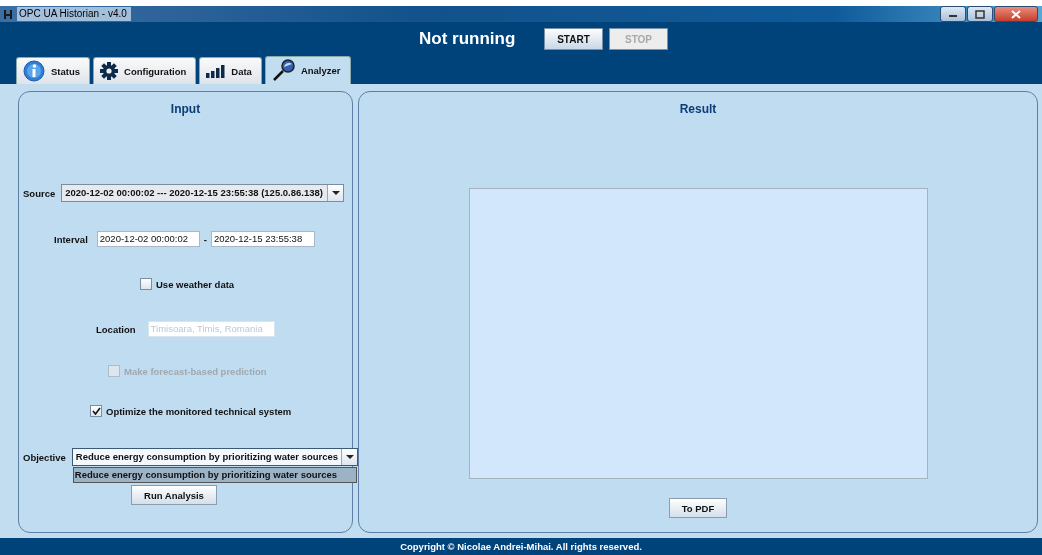 Image resolution: width=1042 pixels, height=555 pixels. What do you see at coordinates (185, 109) in the screenshot?
I see `panel-title: Input` at bounding box center [185, 109].